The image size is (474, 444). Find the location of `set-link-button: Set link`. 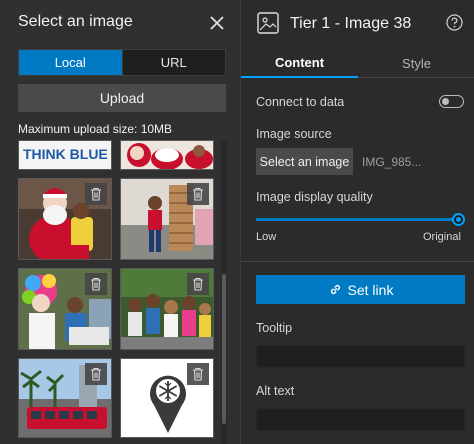

set-link-button: Set link is located at coordinates (360, 289).